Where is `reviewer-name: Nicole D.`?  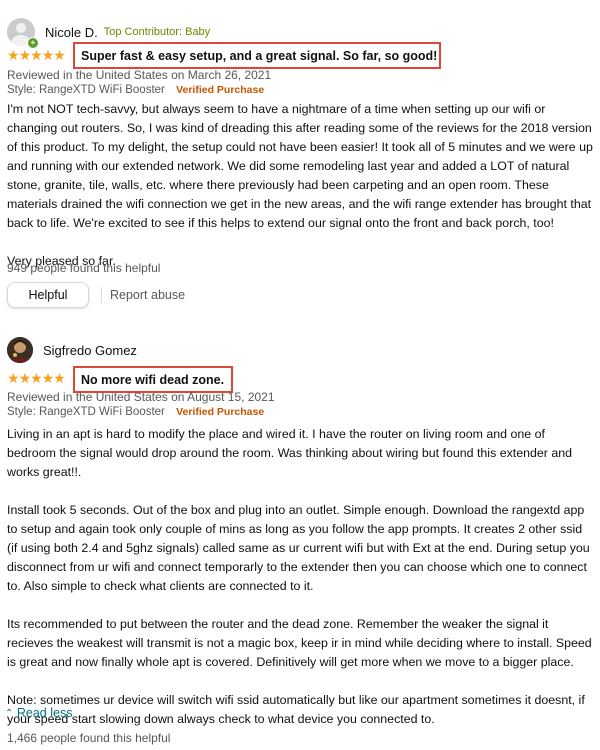
reviewer-name: Nicole D. is located at coordinates (71, 32).